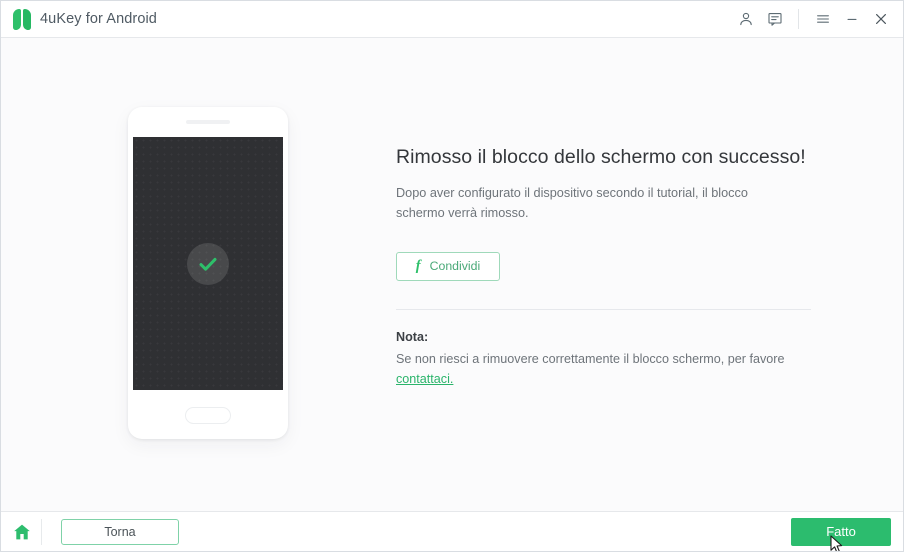  What do you see at coordinates (455, 266) in the screenshot?
I see `share-button-label: Condividi` at bounding box center [455, 266].